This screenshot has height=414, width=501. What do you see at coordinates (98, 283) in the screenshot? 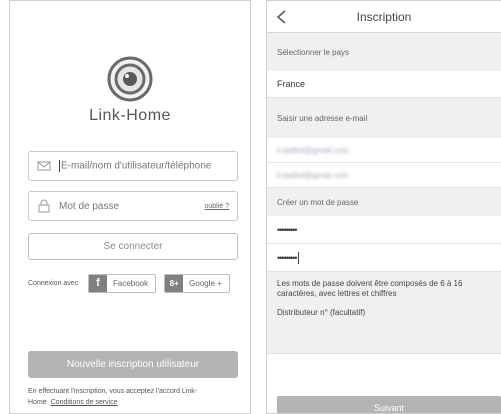
I see `facebook-icon: f` at bounding box center [98, 283].